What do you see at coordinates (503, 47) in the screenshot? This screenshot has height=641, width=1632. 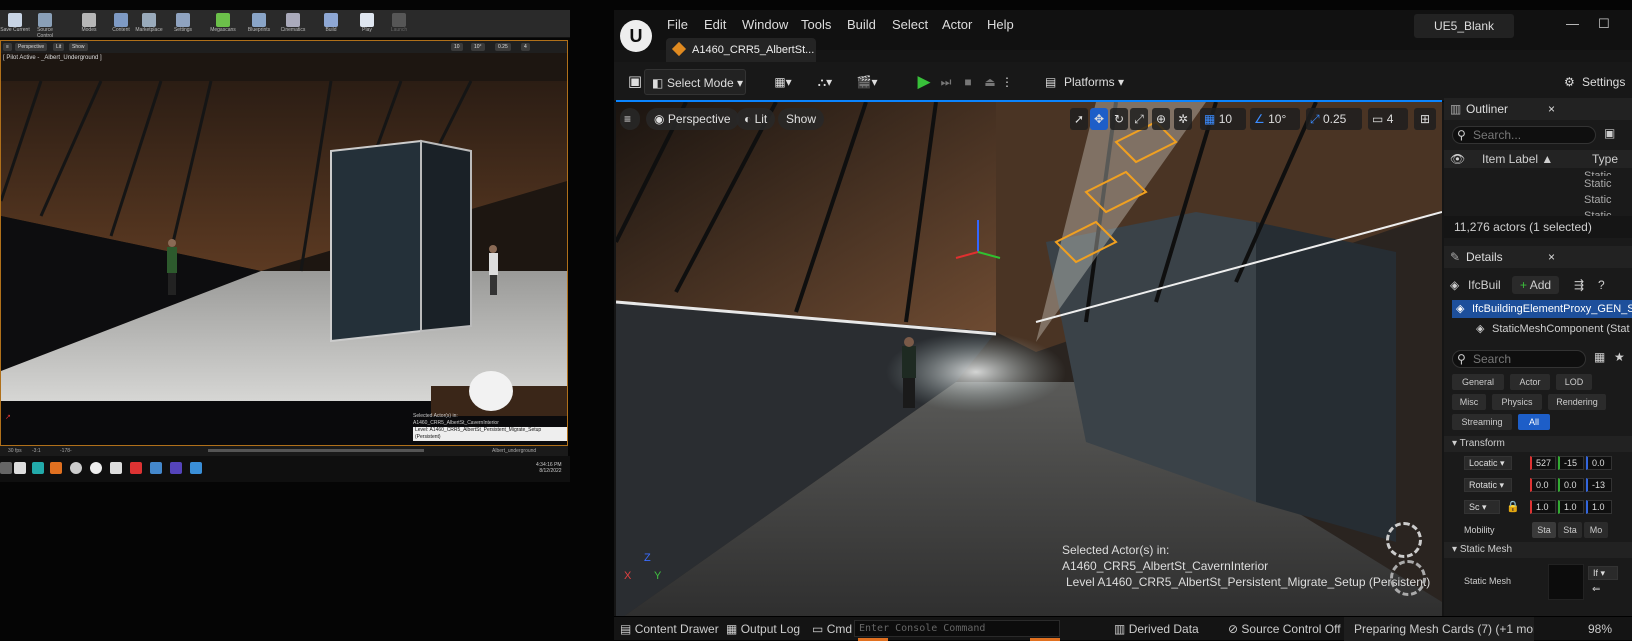 I see `ue4-snap-c: 0.25` at bounding box center [503, 47].